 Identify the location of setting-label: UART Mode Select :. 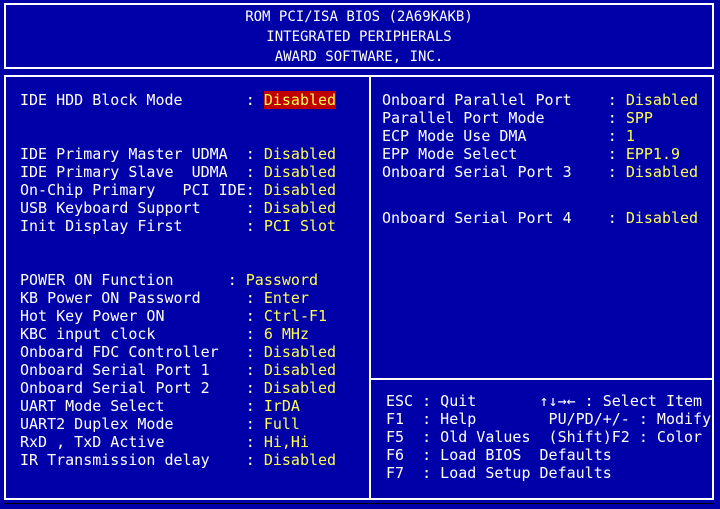
(142, 406).